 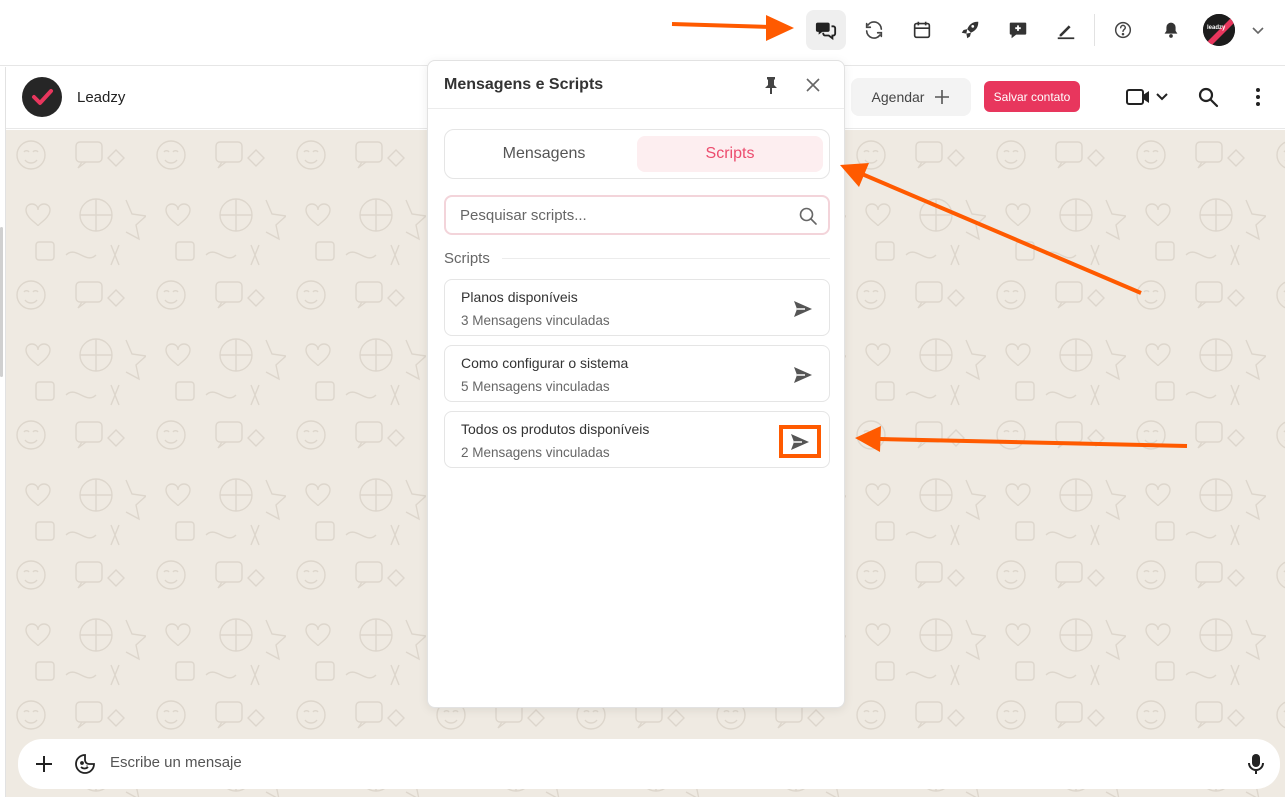 What do you see at coordinates (1, 302) in the screenshot?
I see `resize-handle` at bounding box center [1, 302].